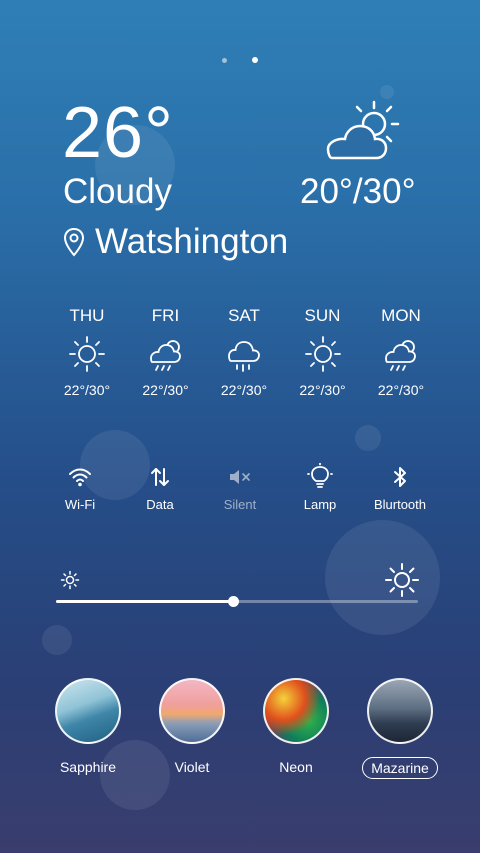  What do you see at coordinates (240, 59) in the screenshot?
I see `page-indicator` at bounding box center [240, 59].